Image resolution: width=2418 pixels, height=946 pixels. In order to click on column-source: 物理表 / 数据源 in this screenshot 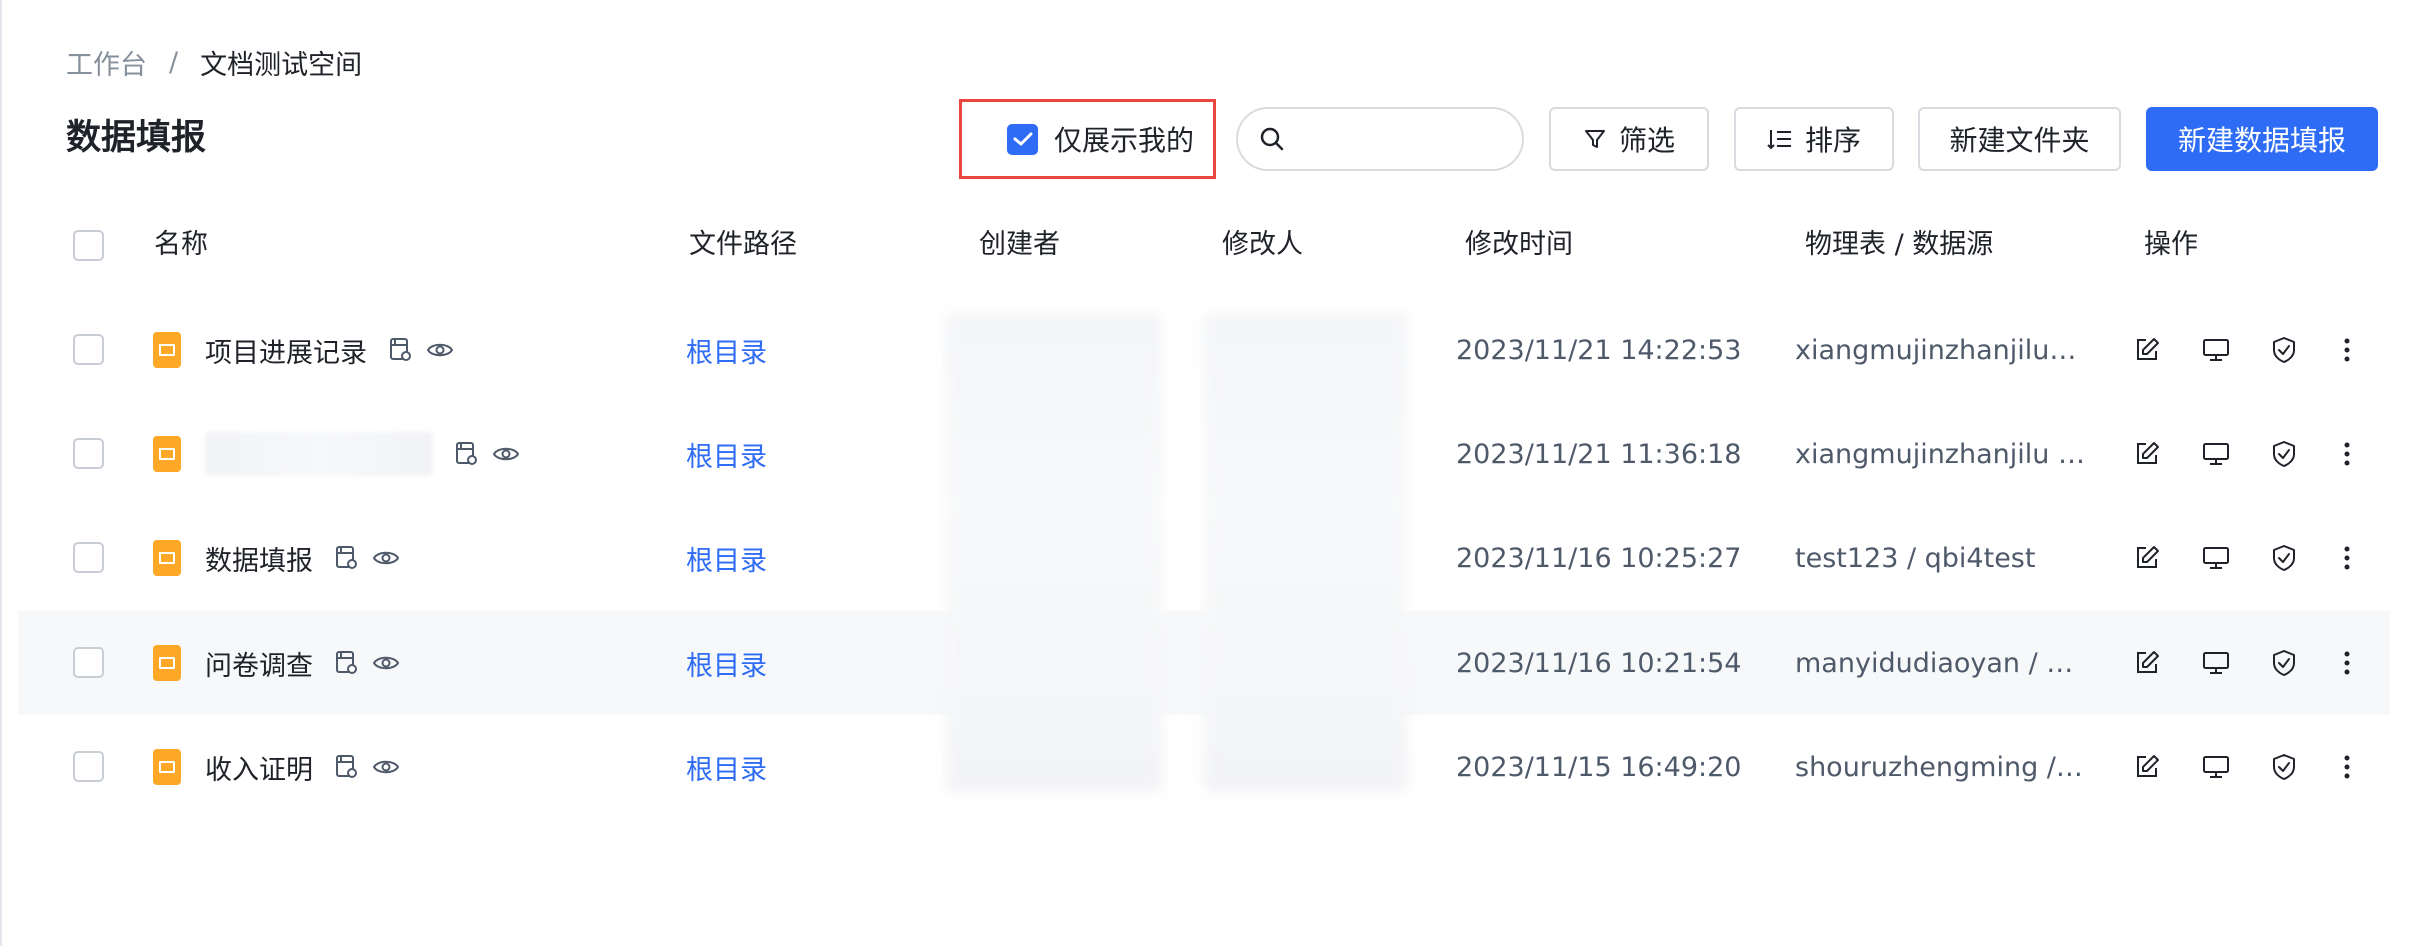, I will do `click(1899, 244)`.